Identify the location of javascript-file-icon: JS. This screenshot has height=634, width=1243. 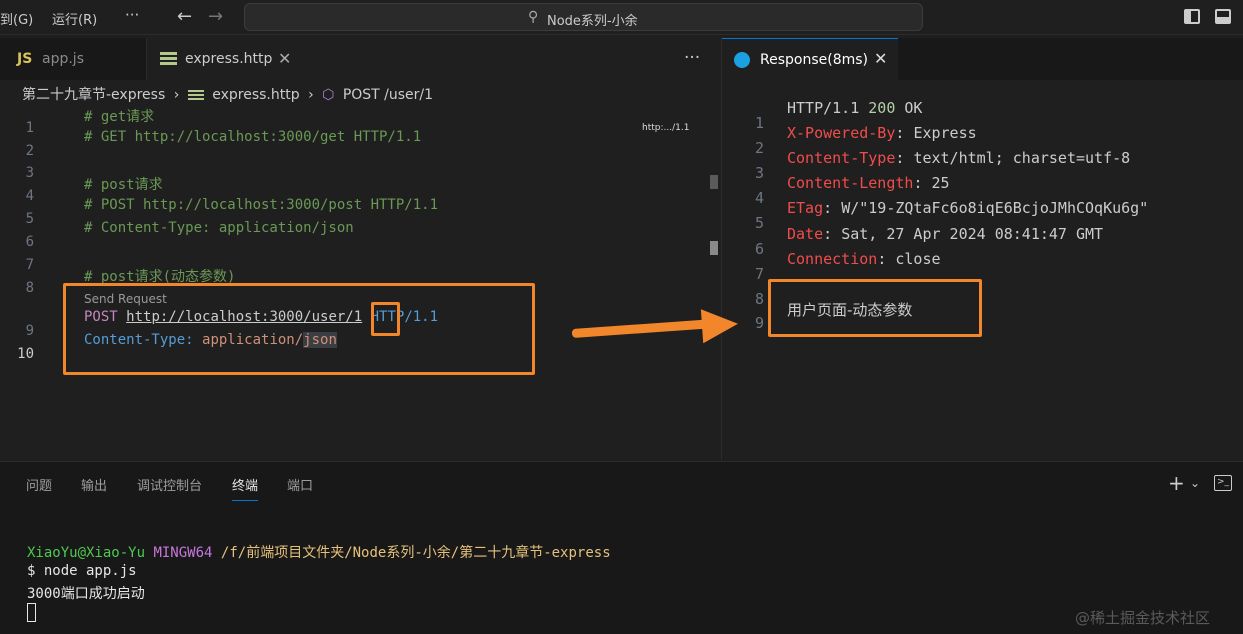
(25, 59).